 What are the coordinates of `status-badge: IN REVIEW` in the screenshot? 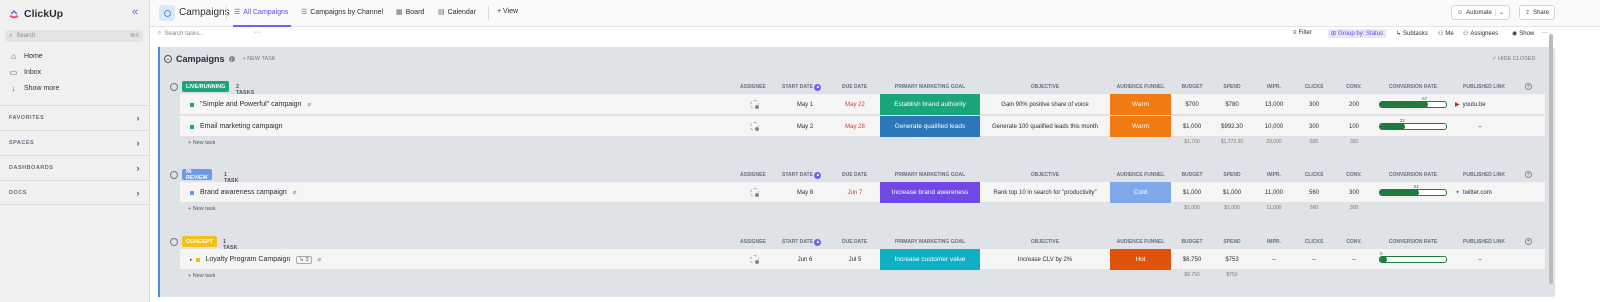 It's located at (197, 175).